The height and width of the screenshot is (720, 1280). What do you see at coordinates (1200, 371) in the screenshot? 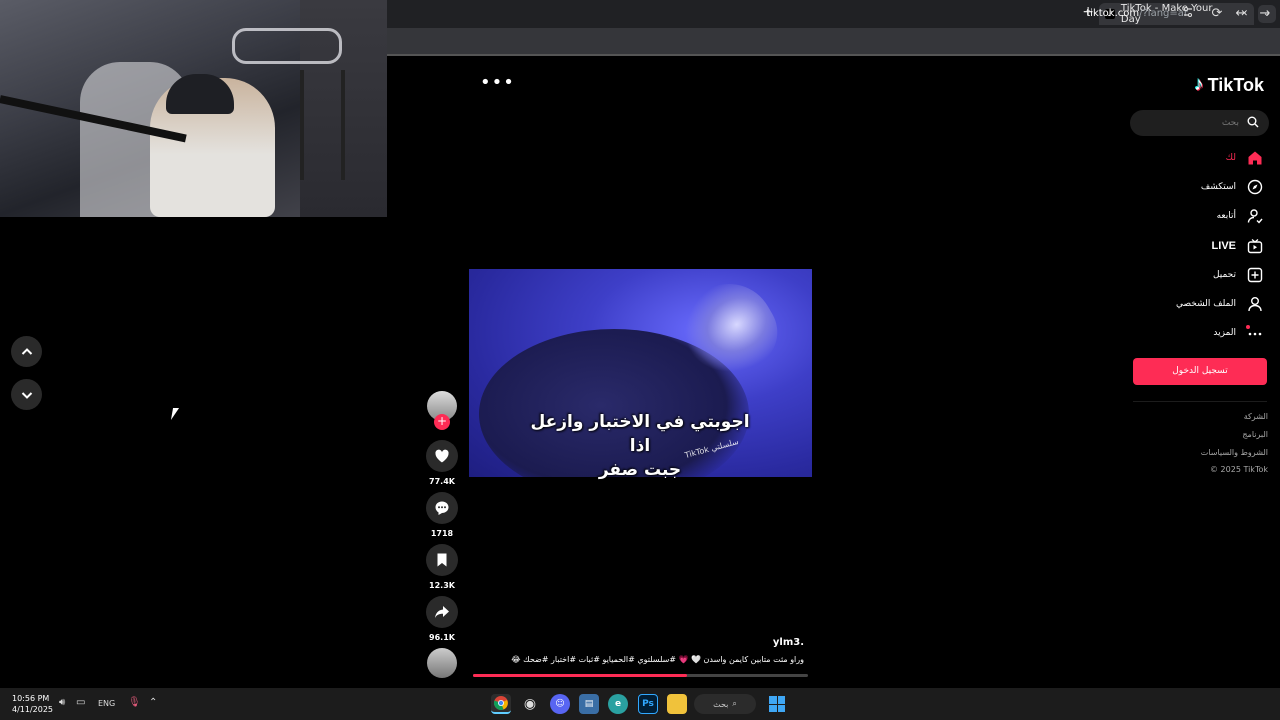
I see `login-button: تسجيل الدخول` at bounding box center [1200, 371].